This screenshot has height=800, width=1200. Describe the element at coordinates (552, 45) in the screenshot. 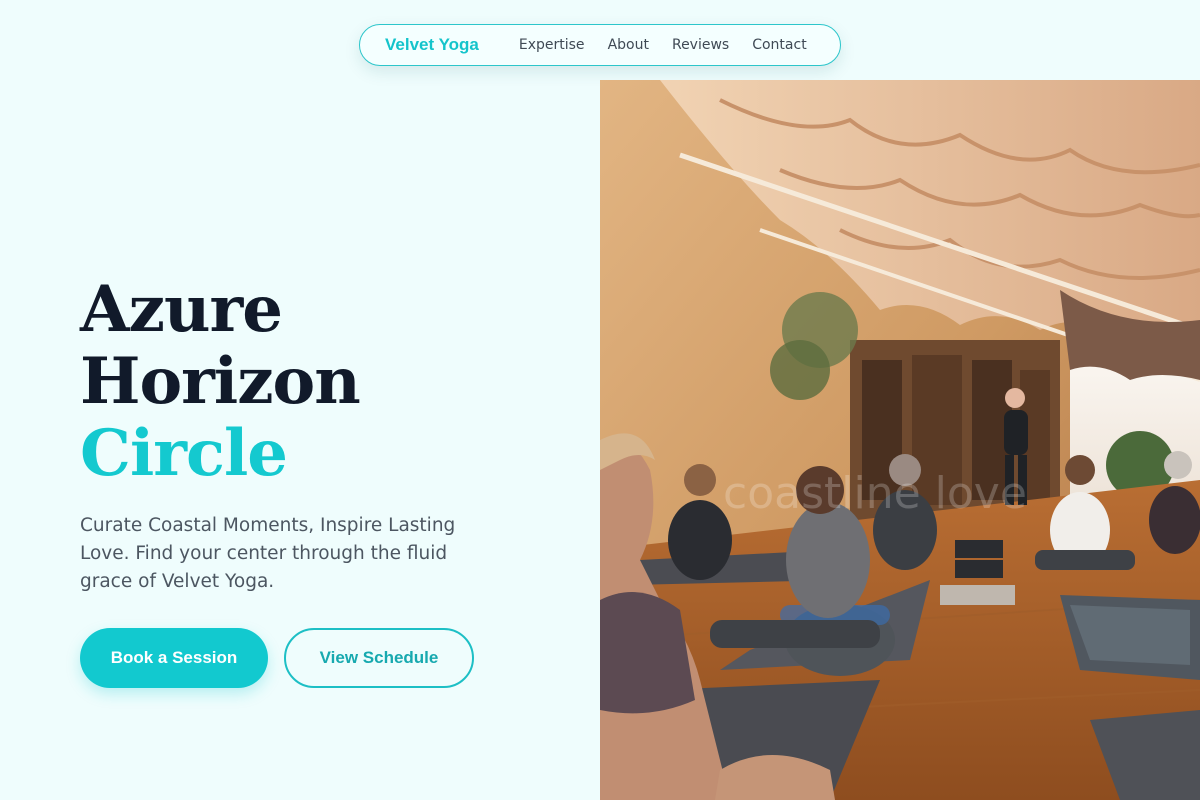

I see `nav-link-expertise: Expertise` at that location.